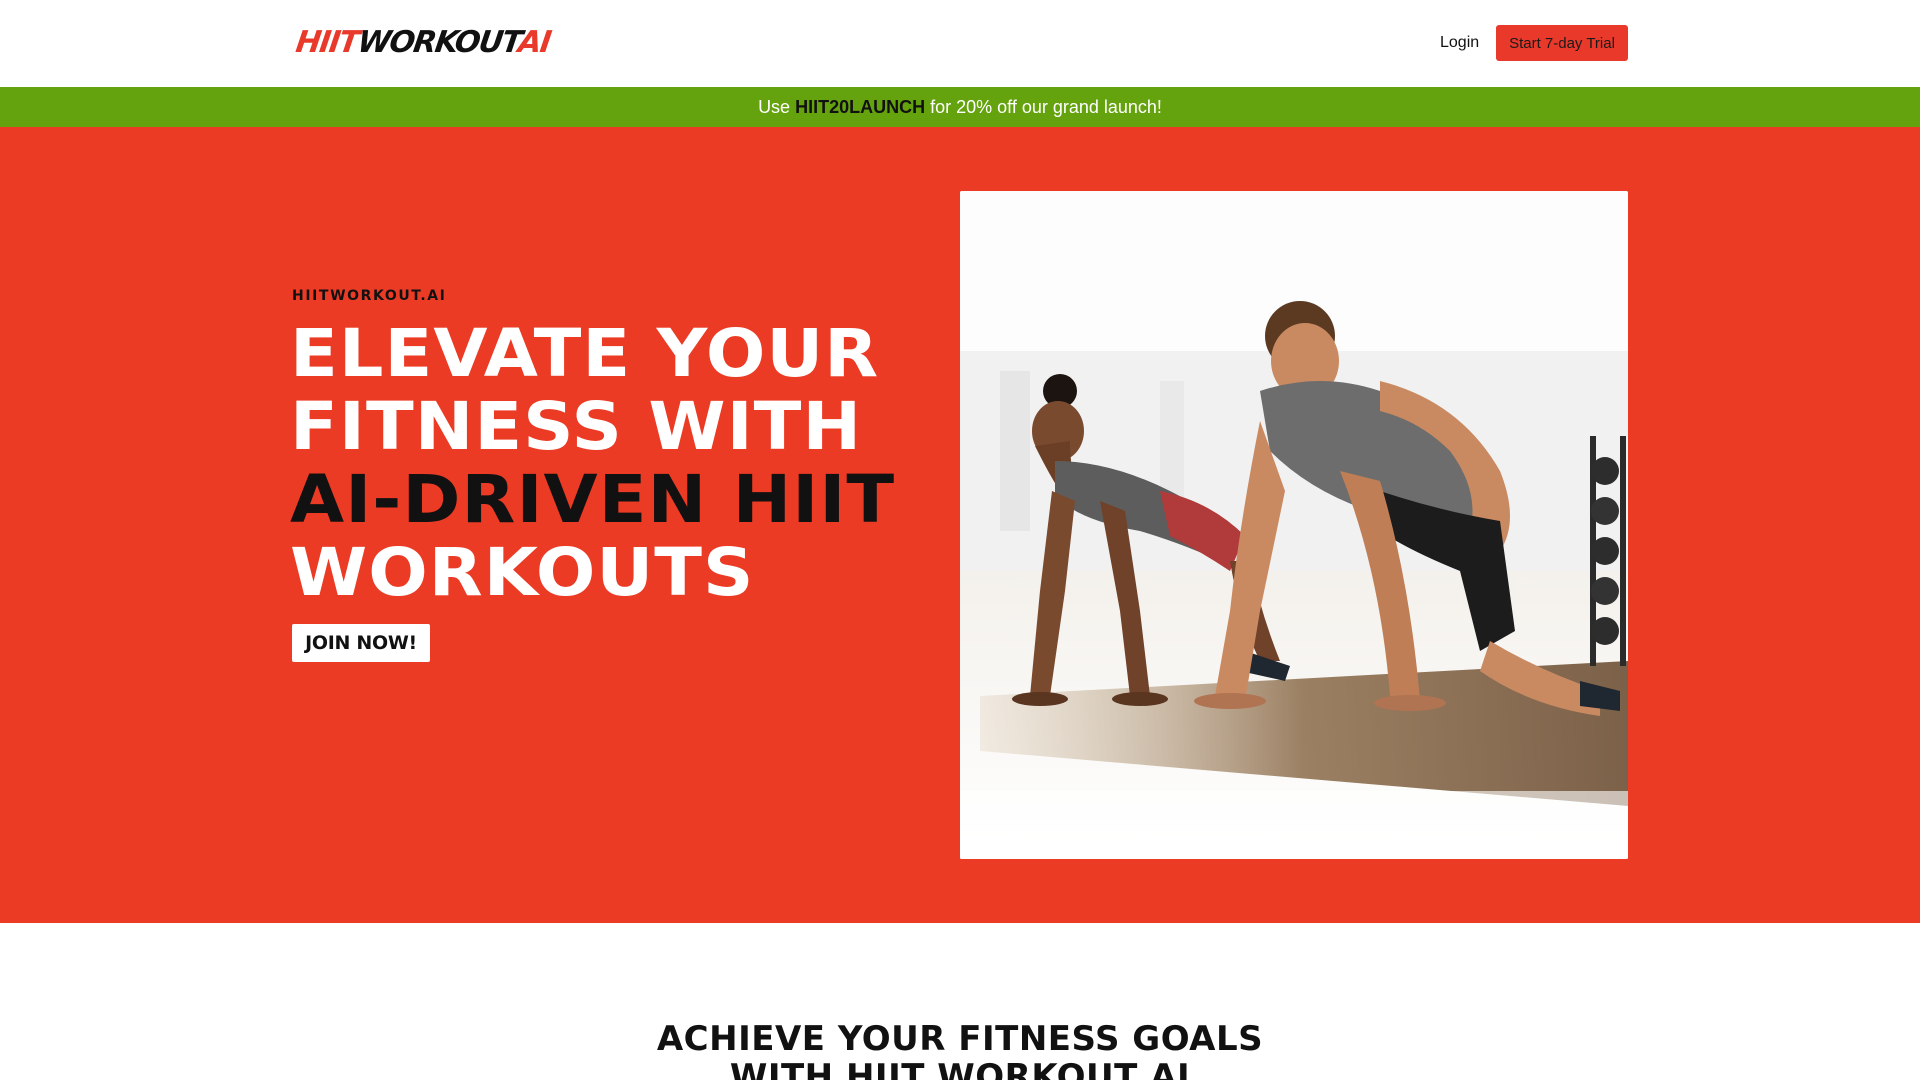 This screenshot has height=1080, width=1920. Describe the element at coordinates (1459, 43) in the screenshot. I see `login-link: Login` at that location.